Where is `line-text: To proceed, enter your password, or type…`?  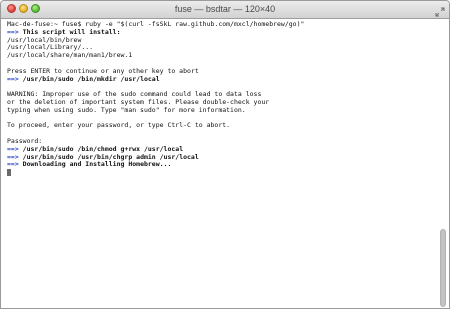
line-text: To proceed, enter your password, or type… is located at coordinates (119, 125).